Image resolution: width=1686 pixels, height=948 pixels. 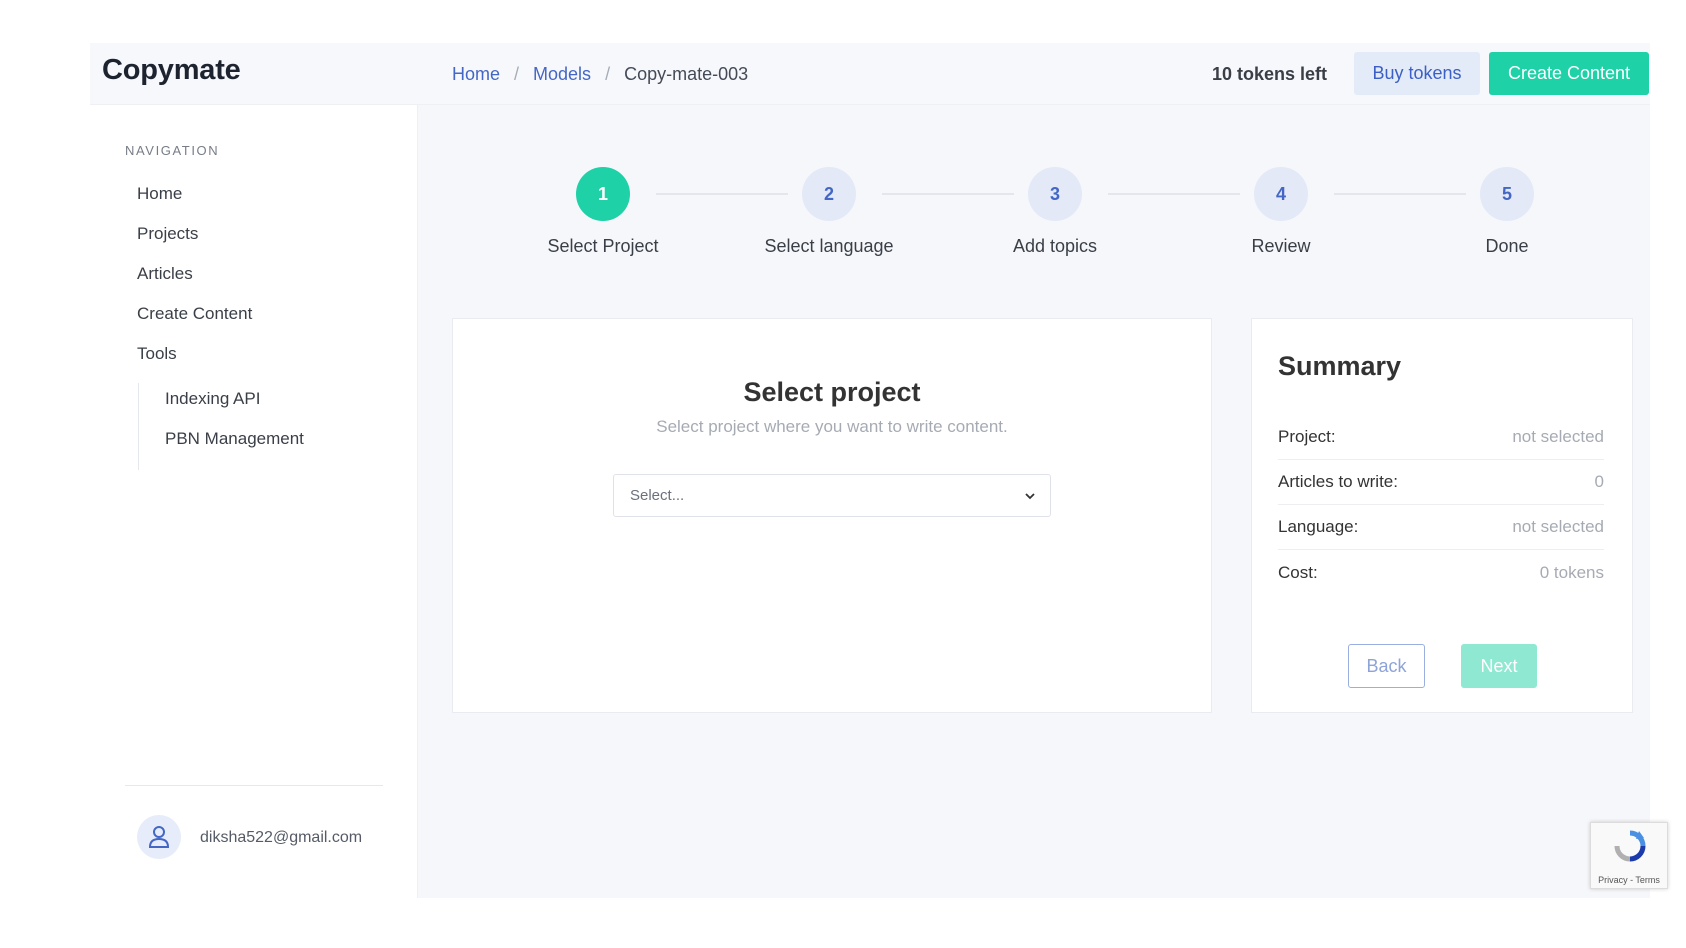 I want to click on summary-row-cost: Cost: 0 tokens, so click(x=1441, y=572).